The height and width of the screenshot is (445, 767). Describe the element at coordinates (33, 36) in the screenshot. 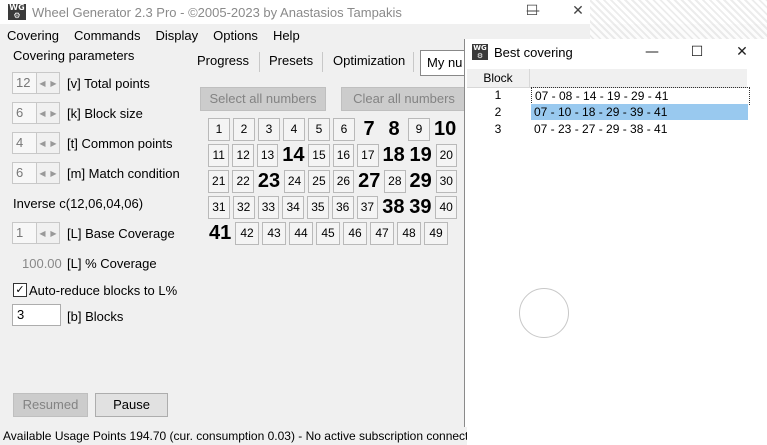

I see `menu-covering: Covering` at that location.